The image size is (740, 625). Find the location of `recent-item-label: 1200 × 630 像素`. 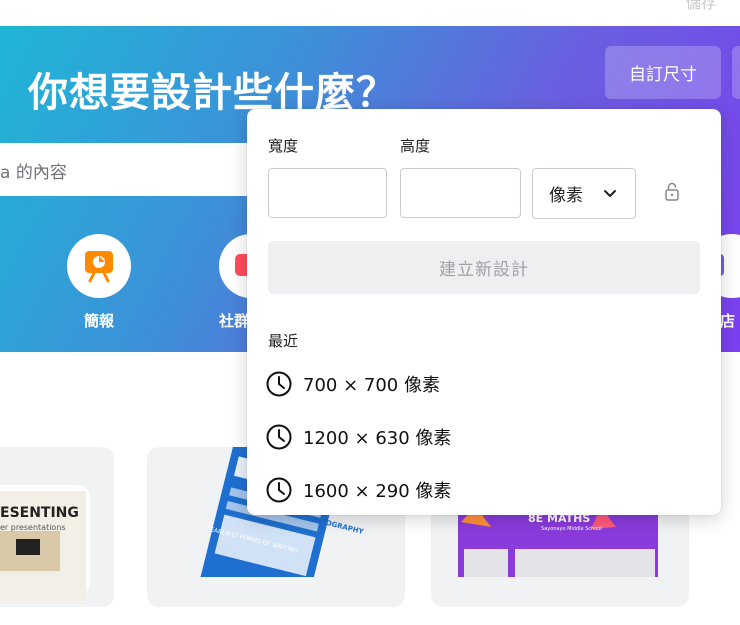

recent-item-label: 1200 × 630 像素 is located at coordinates (377, 438).